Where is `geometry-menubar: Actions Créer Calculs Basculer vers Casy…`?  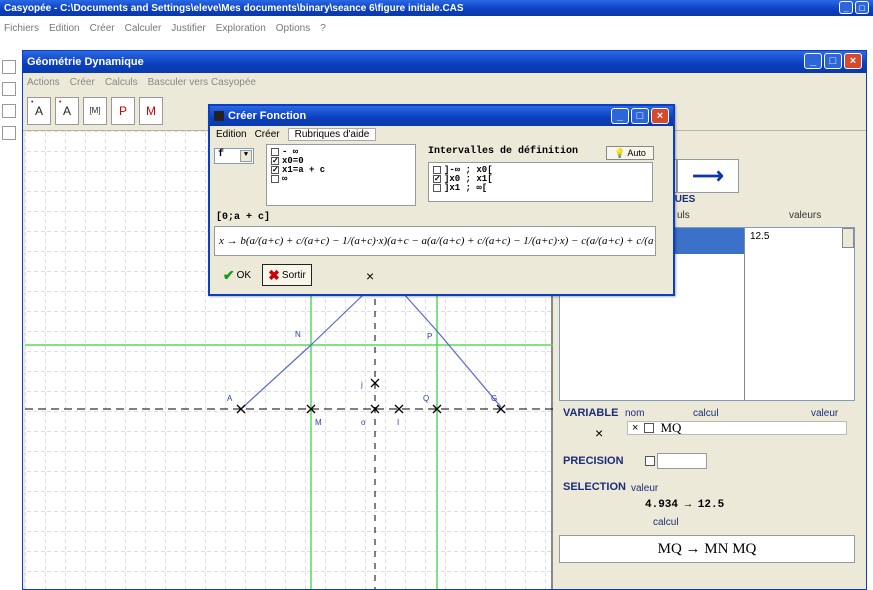 geometry-menubar: Actions Créer Calculs Basculer vers Casy… is located at coordinates (444, 82).